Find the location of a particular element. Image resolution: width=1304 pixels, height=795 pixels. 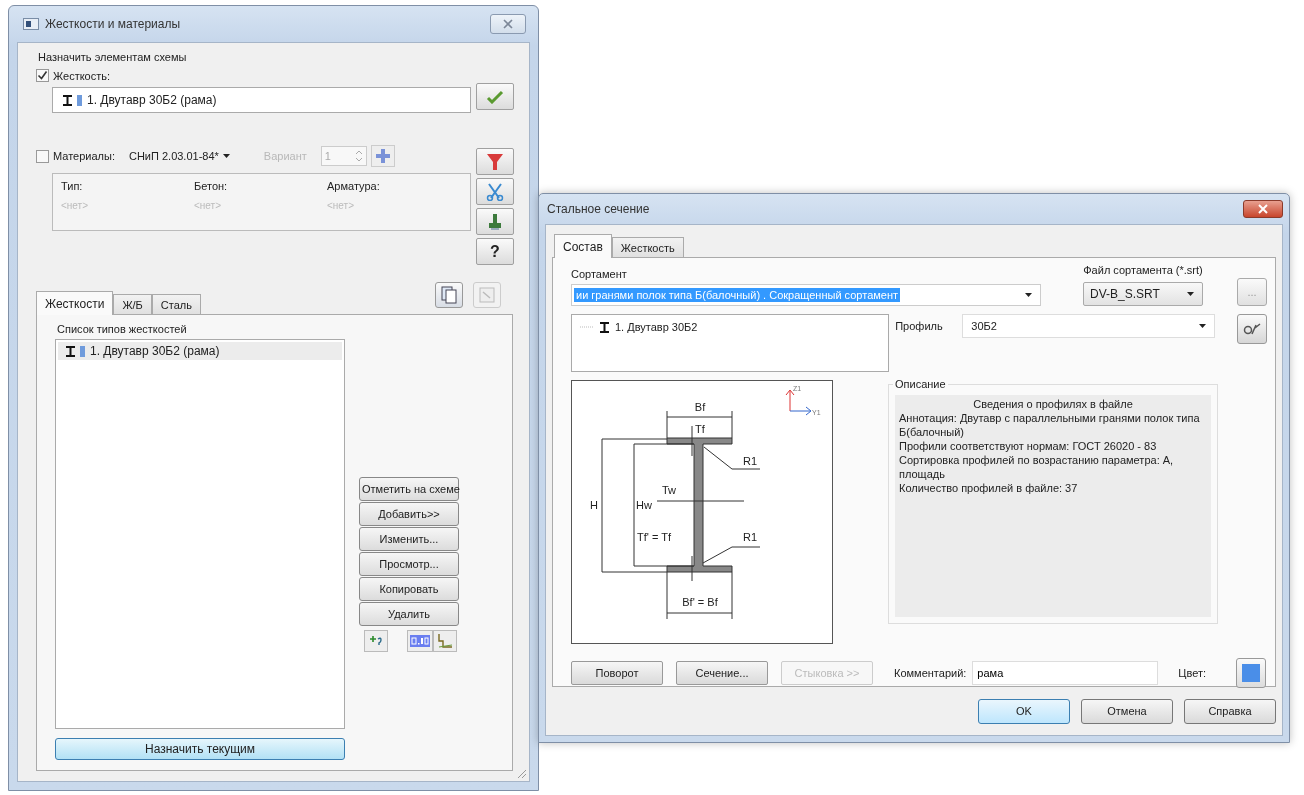

group-label: Назначить элементам схемы is located at coordinates (113, 57).